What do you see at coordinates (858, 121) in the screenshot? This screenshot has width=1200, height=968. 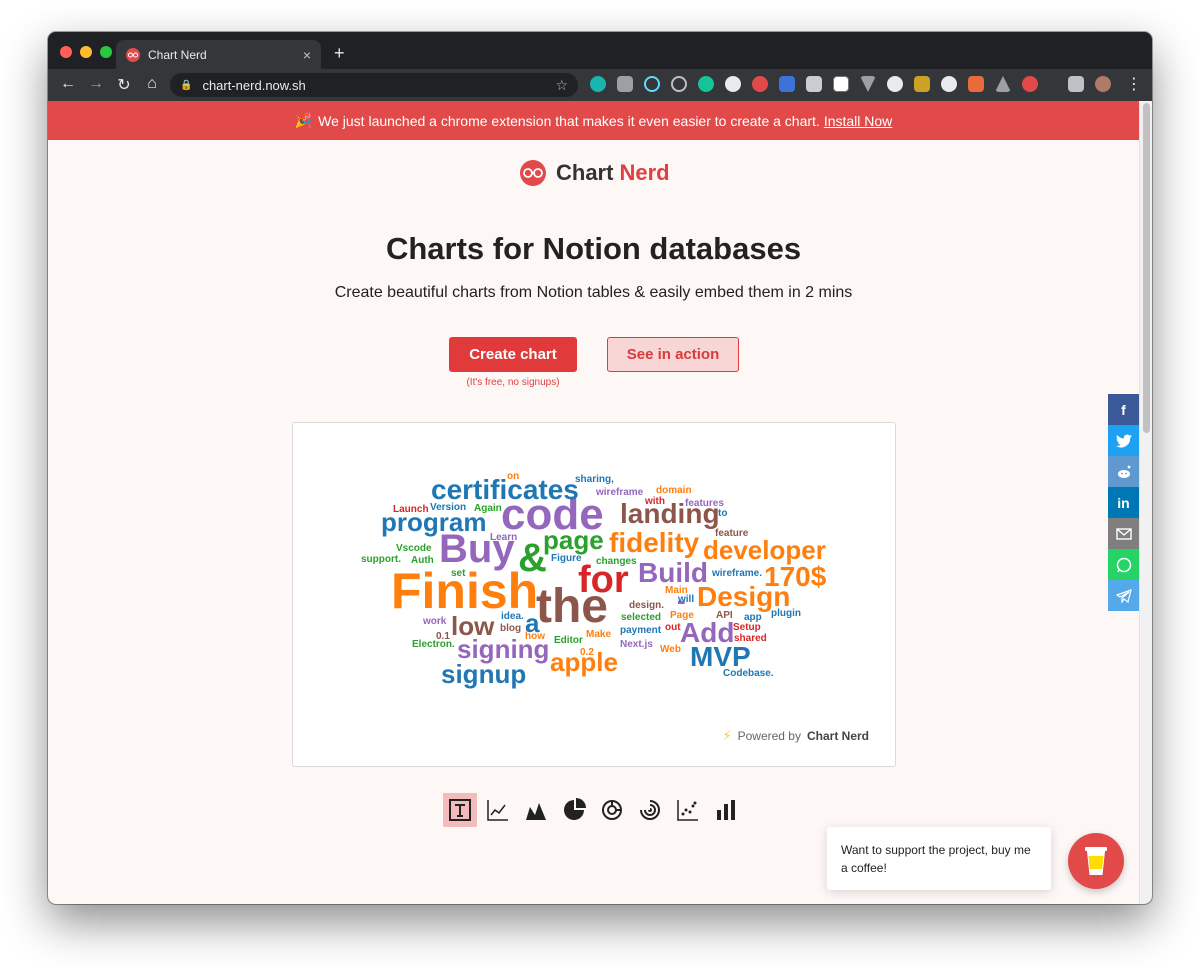 I see `install-now-link: Install Now` at bounding box center [858, 121].